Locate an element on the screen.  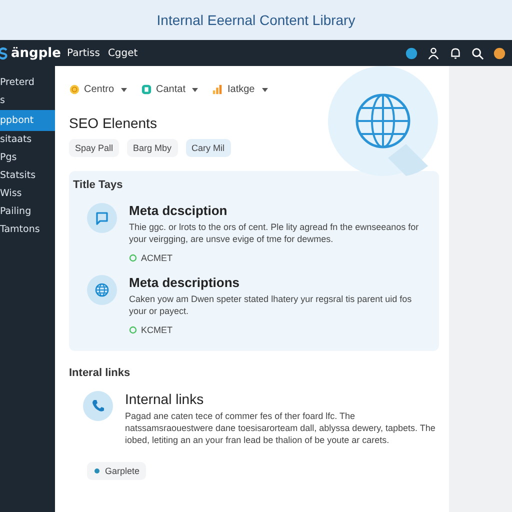
item-description: Caken yow am Dwen speter stated lhatery yur regsral tis parent uid fos your or payect. is located at coordinates (271, 305).